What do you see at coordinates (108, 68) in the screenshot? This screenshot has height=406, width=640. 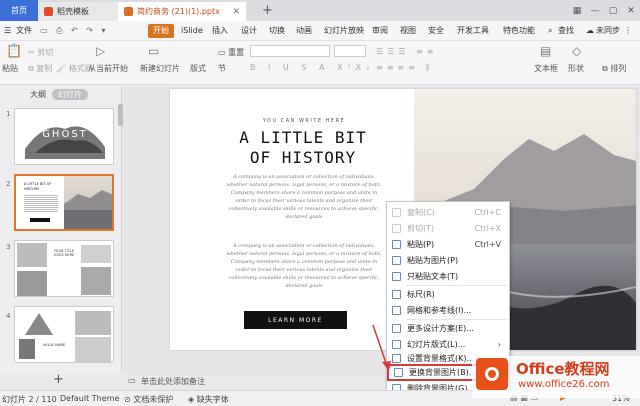 I see `play-from-current-button: 从当前开始` at bounding box center [108, 68].